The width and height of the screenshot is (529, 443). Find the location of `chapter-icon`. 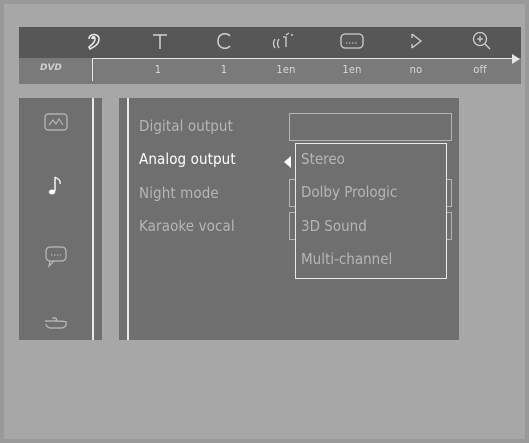

chapter-icon is located at coordinates (224, 41).